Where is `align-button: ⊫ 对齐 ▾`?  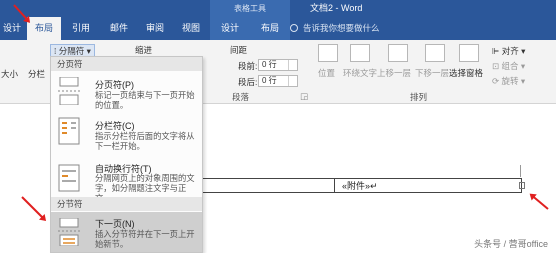 align-button: ⊫ 对齐 ▾ is located at coordinates (508, 51).